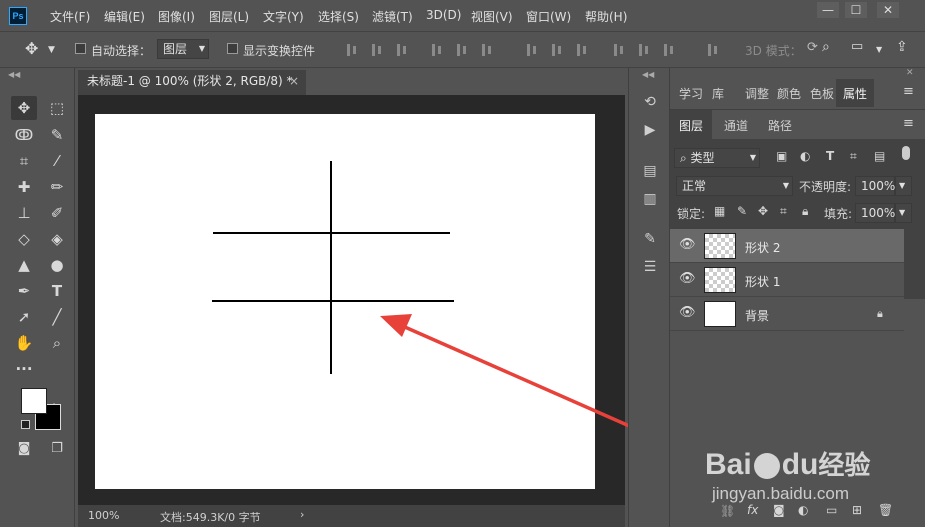 Image resolution: width=925 pixels, height=527 pixels. Describe the element at coordinates (763, 282) in the screenshot. I see `layer-name: 形状 1` at that location.